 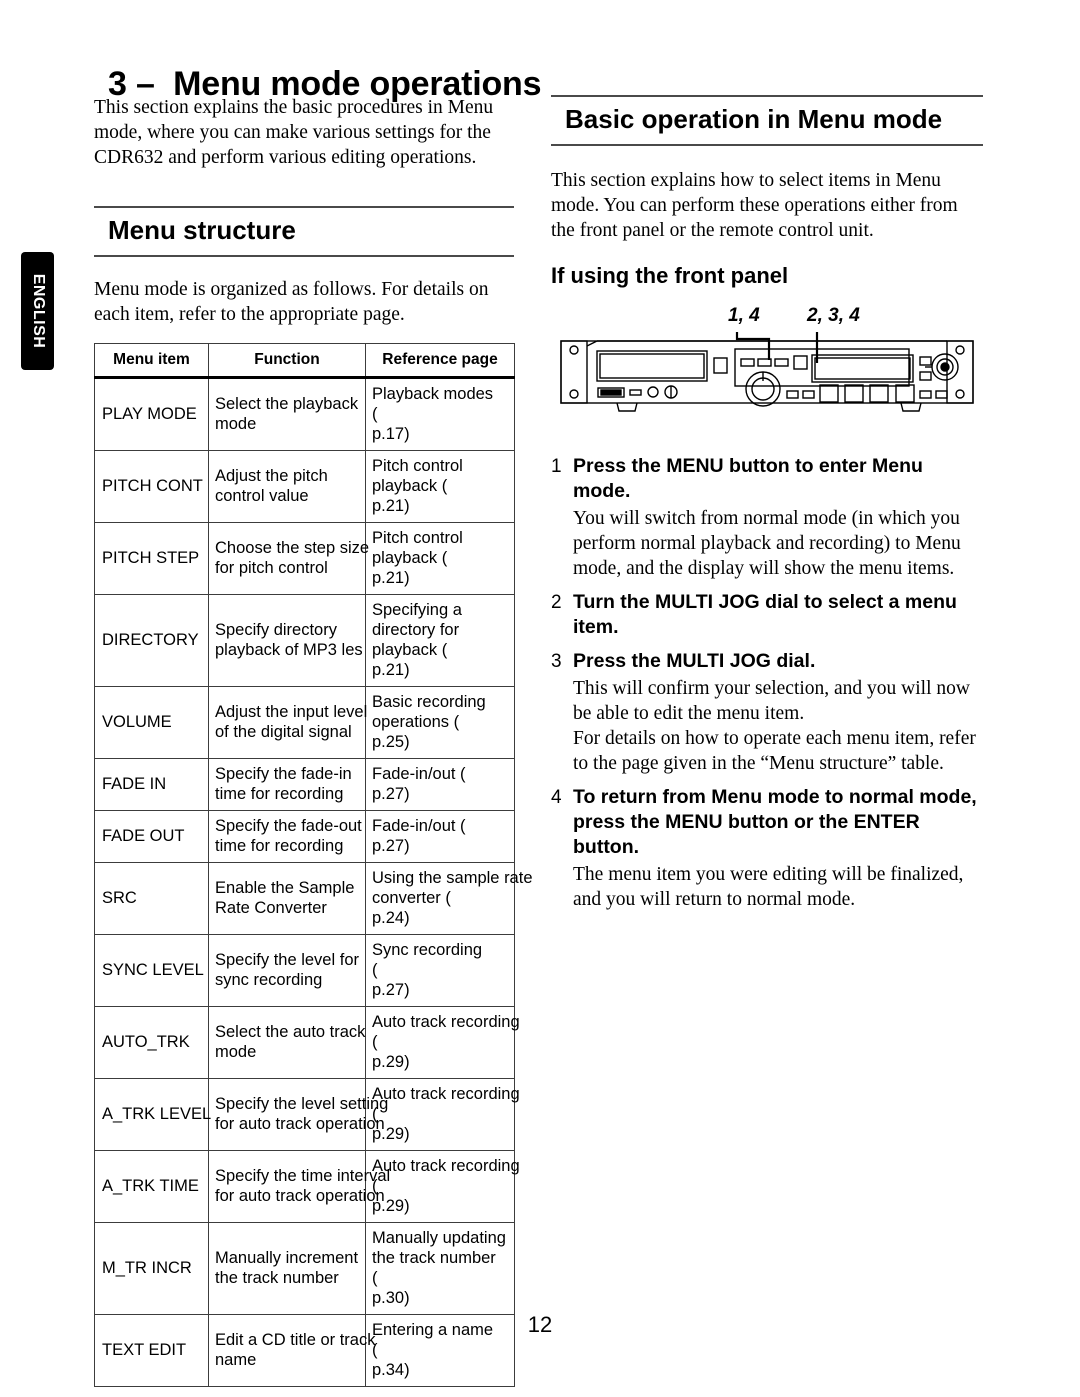 What do you see at coordinates (287, 640) in the screenshot?
I see `table-cell-fn: Specify directory playback of MP3 les` at bounding box center [287, 640].